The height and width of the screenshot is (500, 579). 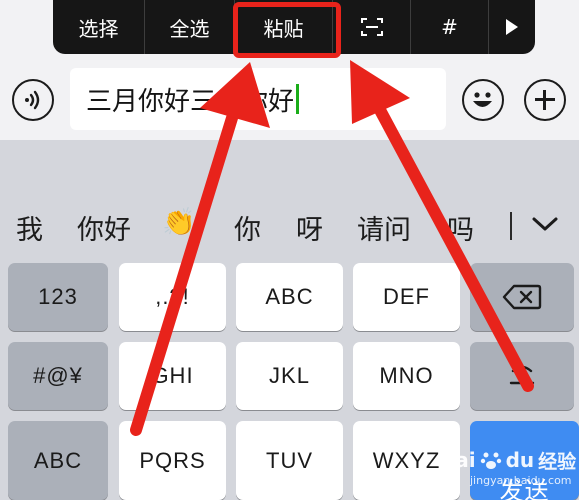 I want to click on menu-hashtag: #, so click(x=450, y=27).